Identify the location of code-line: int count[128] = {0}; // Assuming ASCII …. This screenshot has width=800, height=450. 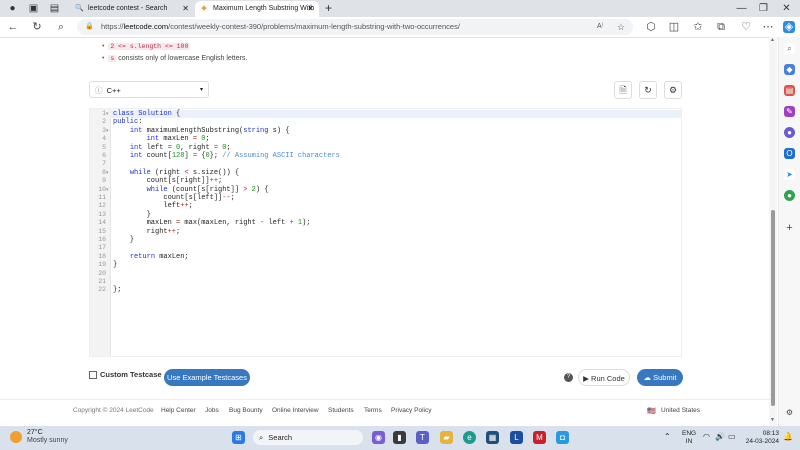
(234, 156).